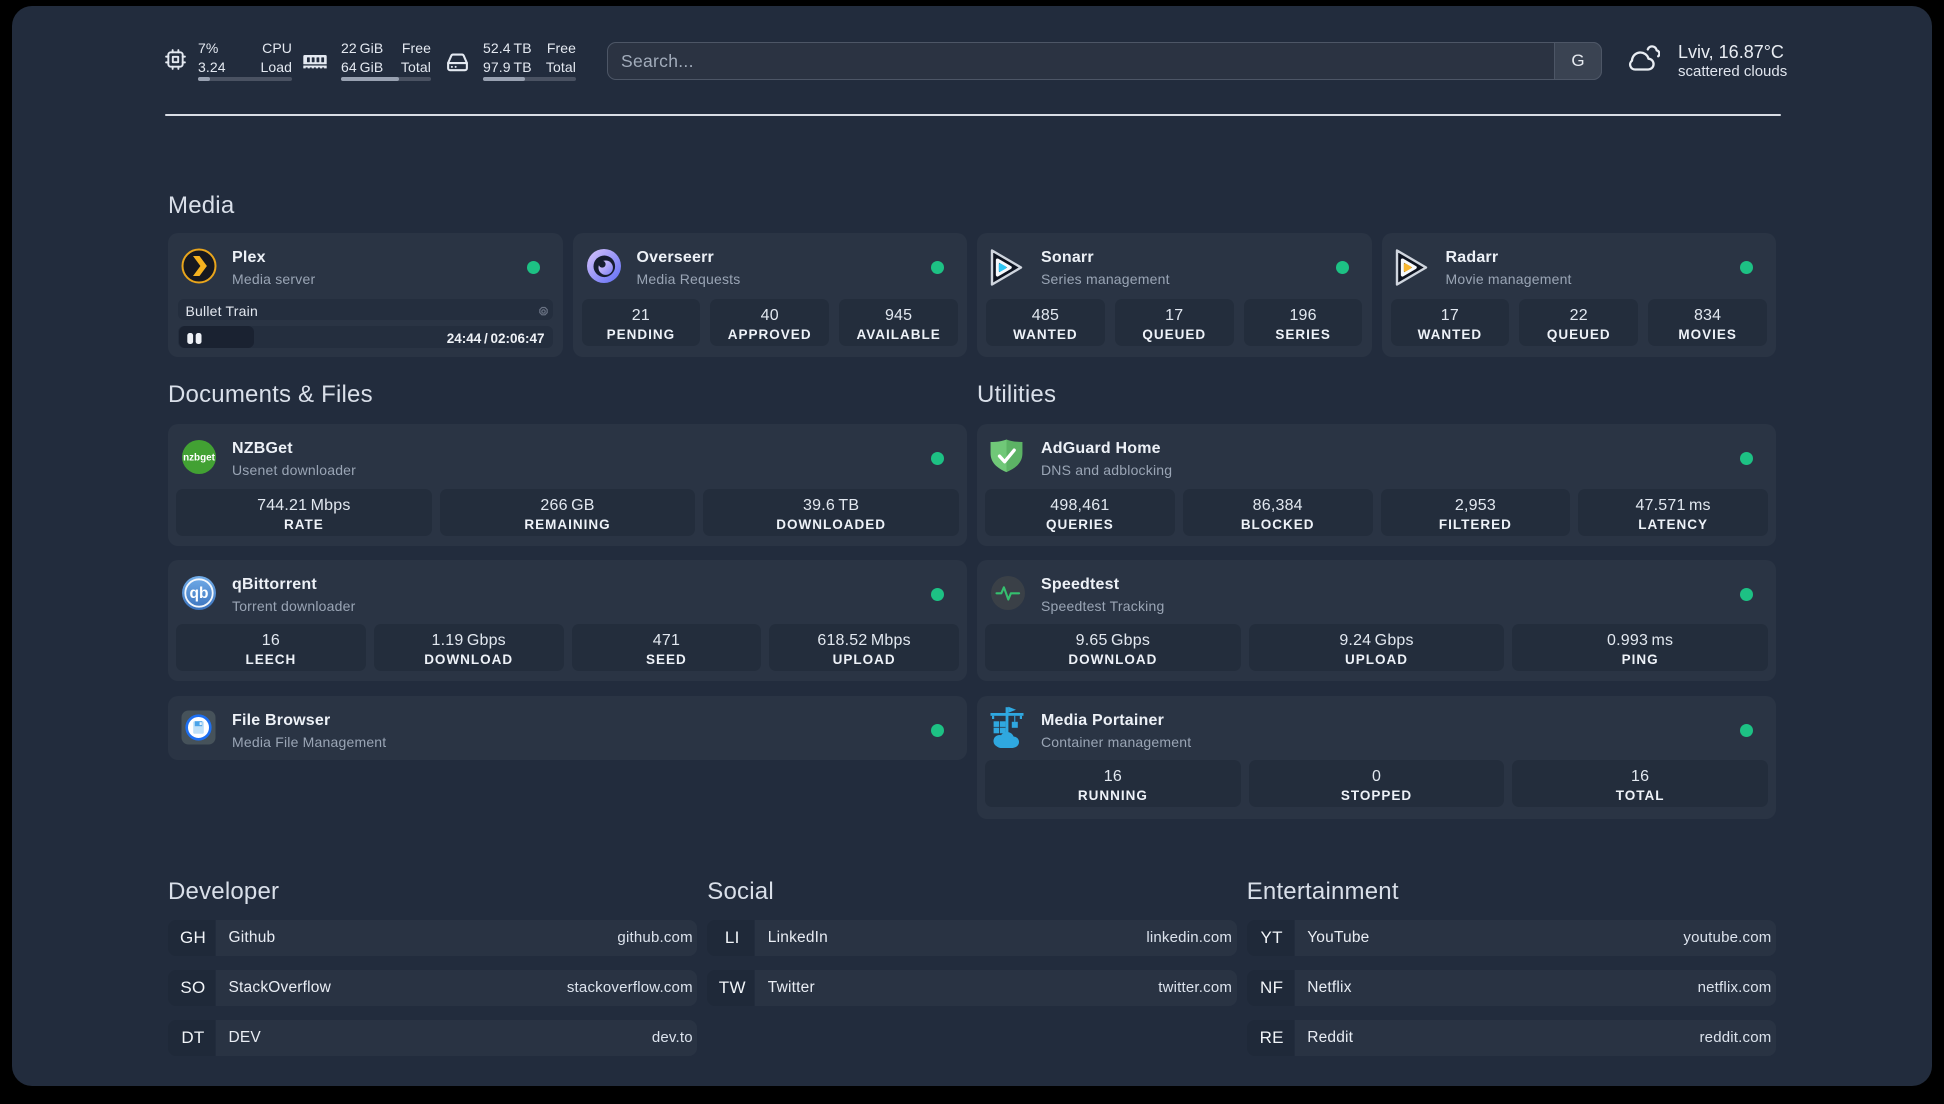 This screenshot has width=1944, height=1104. Describe the element at coordinates (199, 457) in the screenshot. I see `svg-text: nzbget` at that location.